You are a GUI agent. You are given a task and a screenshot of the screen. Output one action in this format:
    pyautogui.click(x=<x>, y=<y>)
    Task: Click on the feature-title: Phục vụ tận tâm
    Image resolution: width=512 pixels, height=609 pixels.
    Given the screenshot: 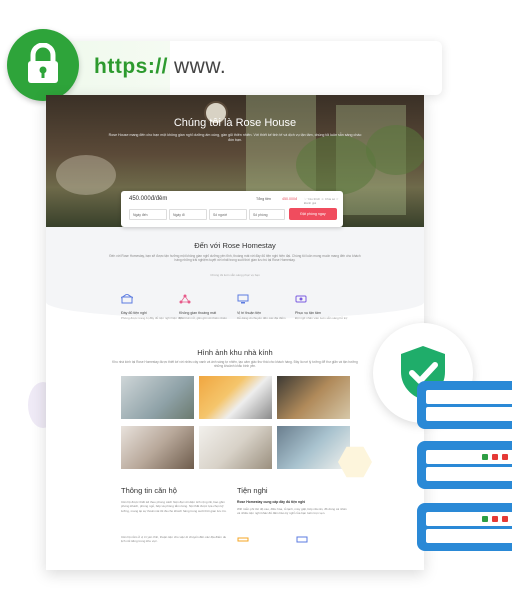 What is the action you would take?
    pyautogui.click(x=308, y=313)
    